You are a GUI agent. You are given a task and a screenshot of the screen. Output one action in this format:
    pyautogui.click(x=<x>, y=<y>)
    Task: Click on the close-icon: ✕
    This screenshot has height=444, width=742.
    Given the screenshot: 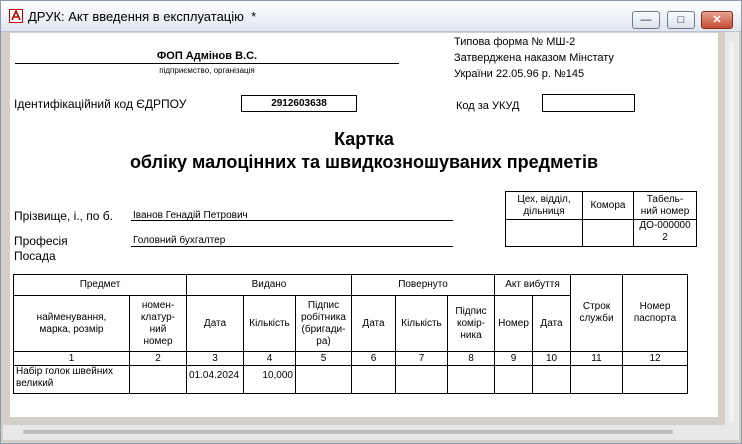 What is the action you would take?
    pyautogui.click(x=717, y=20)
    